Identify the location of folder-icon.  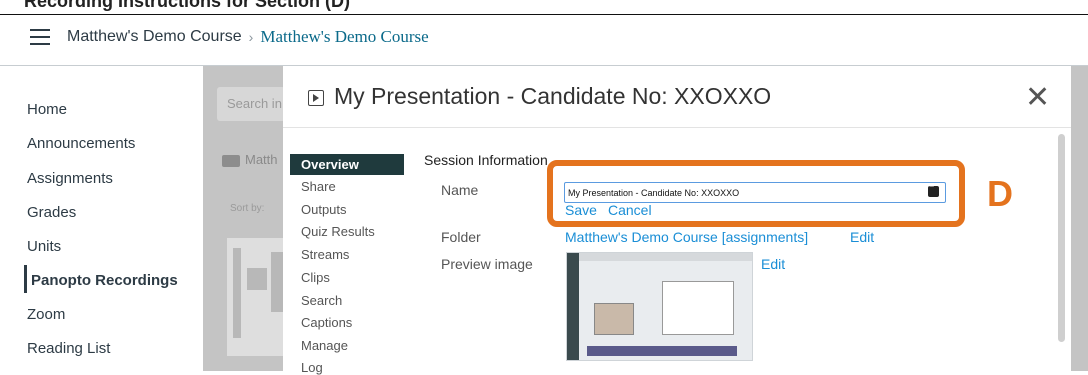
(231, 161).